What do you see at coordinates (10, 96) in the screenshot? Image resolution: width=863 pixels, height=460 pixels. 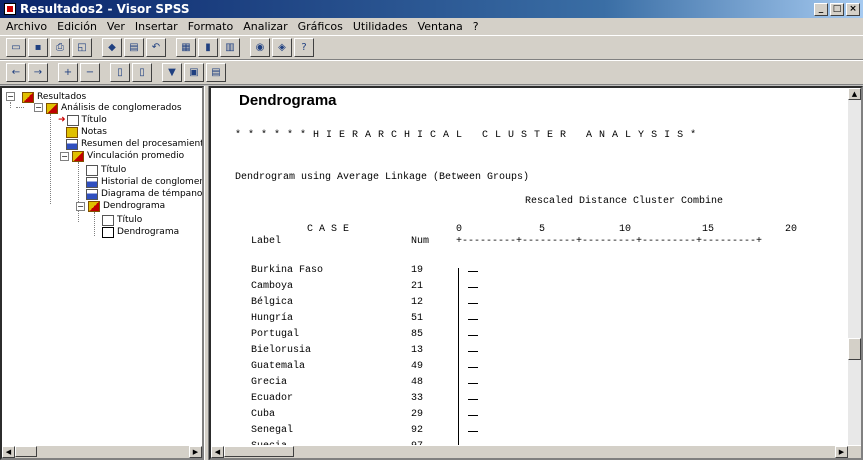 I see `collapse-root-icon: −` at bounding box center [10, 96].